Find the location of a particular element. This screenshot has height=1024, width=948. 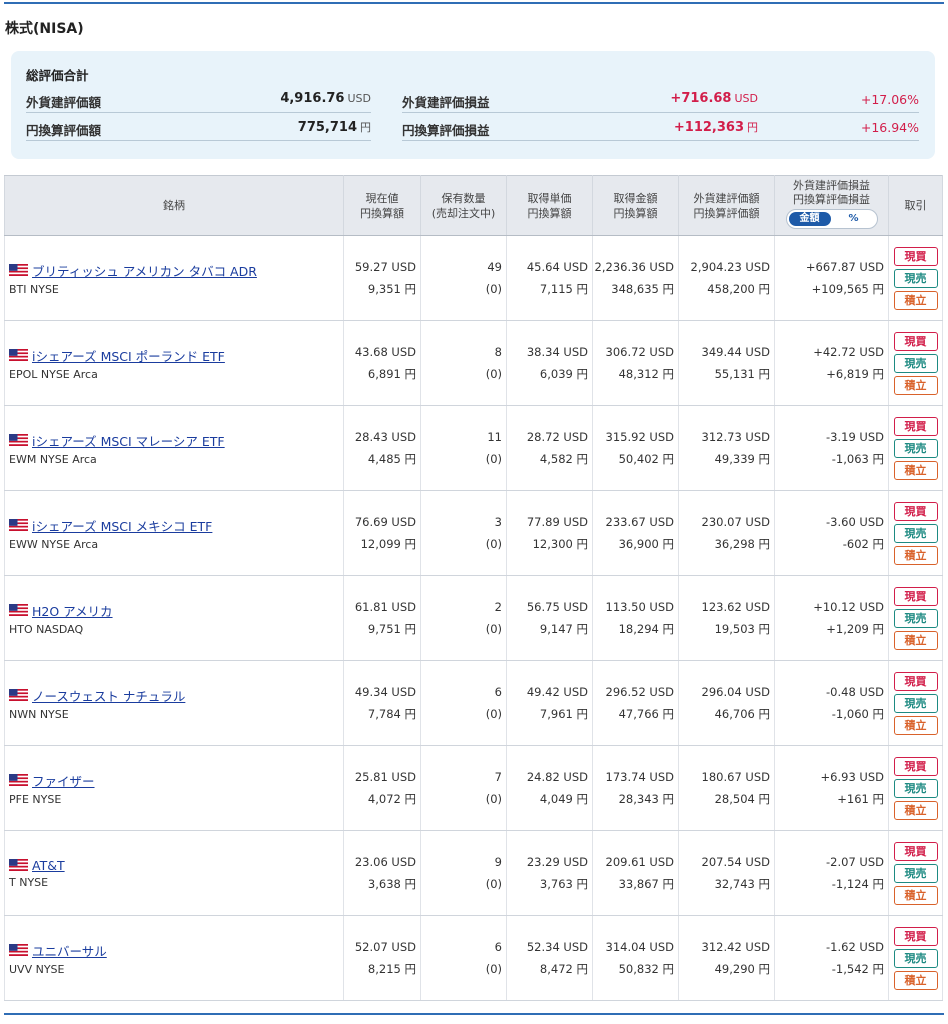

toggle-percent-option: % is located at coordinates (853, 219).